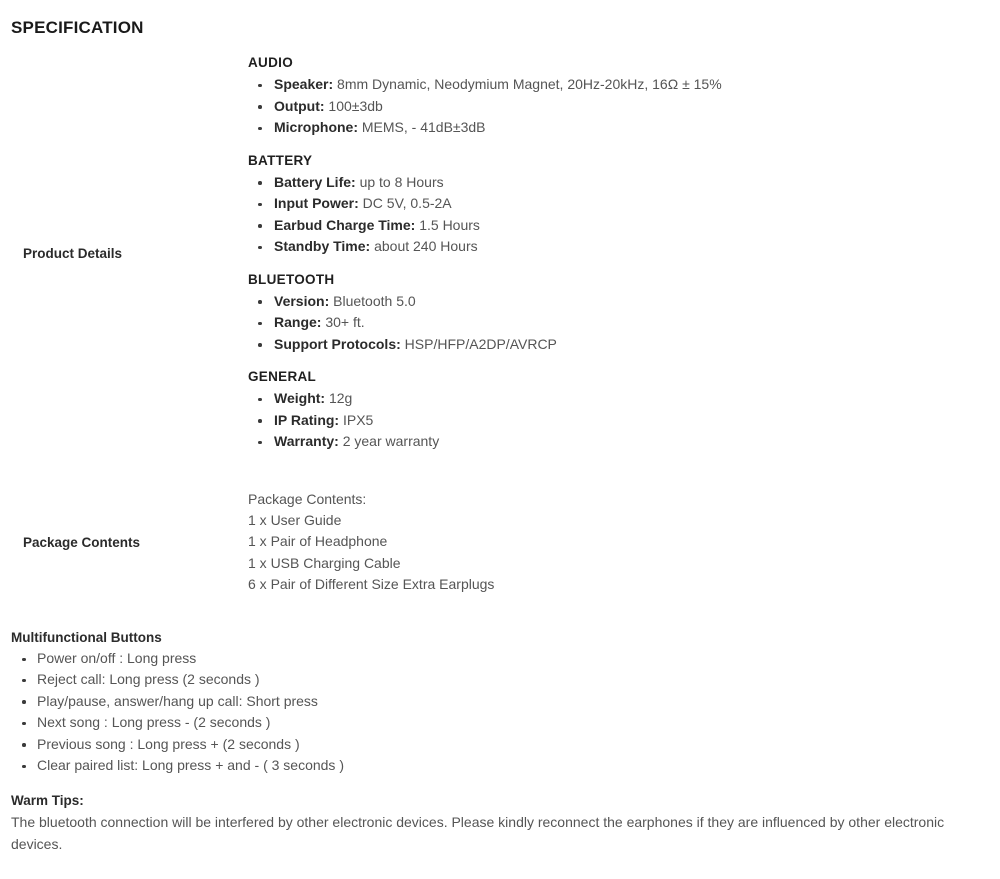 This screenshot has width=1000, height=879. I want to click on spec-value: 2 year warranty, so click(391, 441).